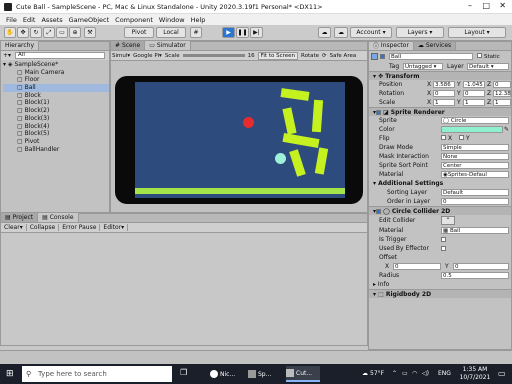 The image size is (512, 384). I want to click on play-icon: ▶, so click(228, 32).